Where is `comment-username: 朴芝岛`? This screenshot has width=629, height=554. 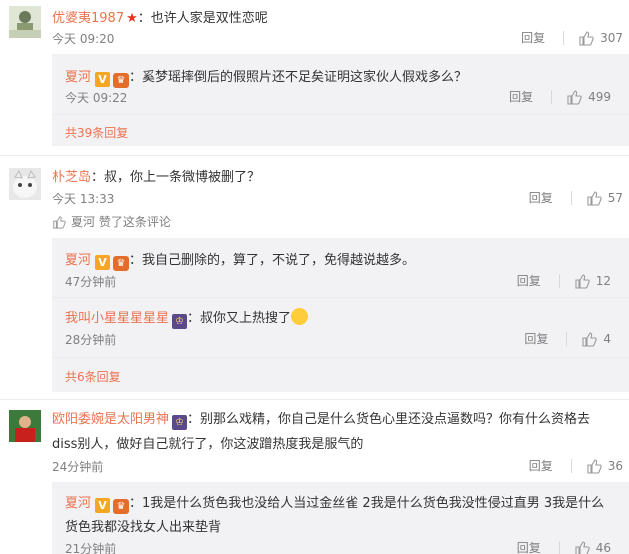 comment-username: 朴芝岛 is located at coordinates (71, 177).